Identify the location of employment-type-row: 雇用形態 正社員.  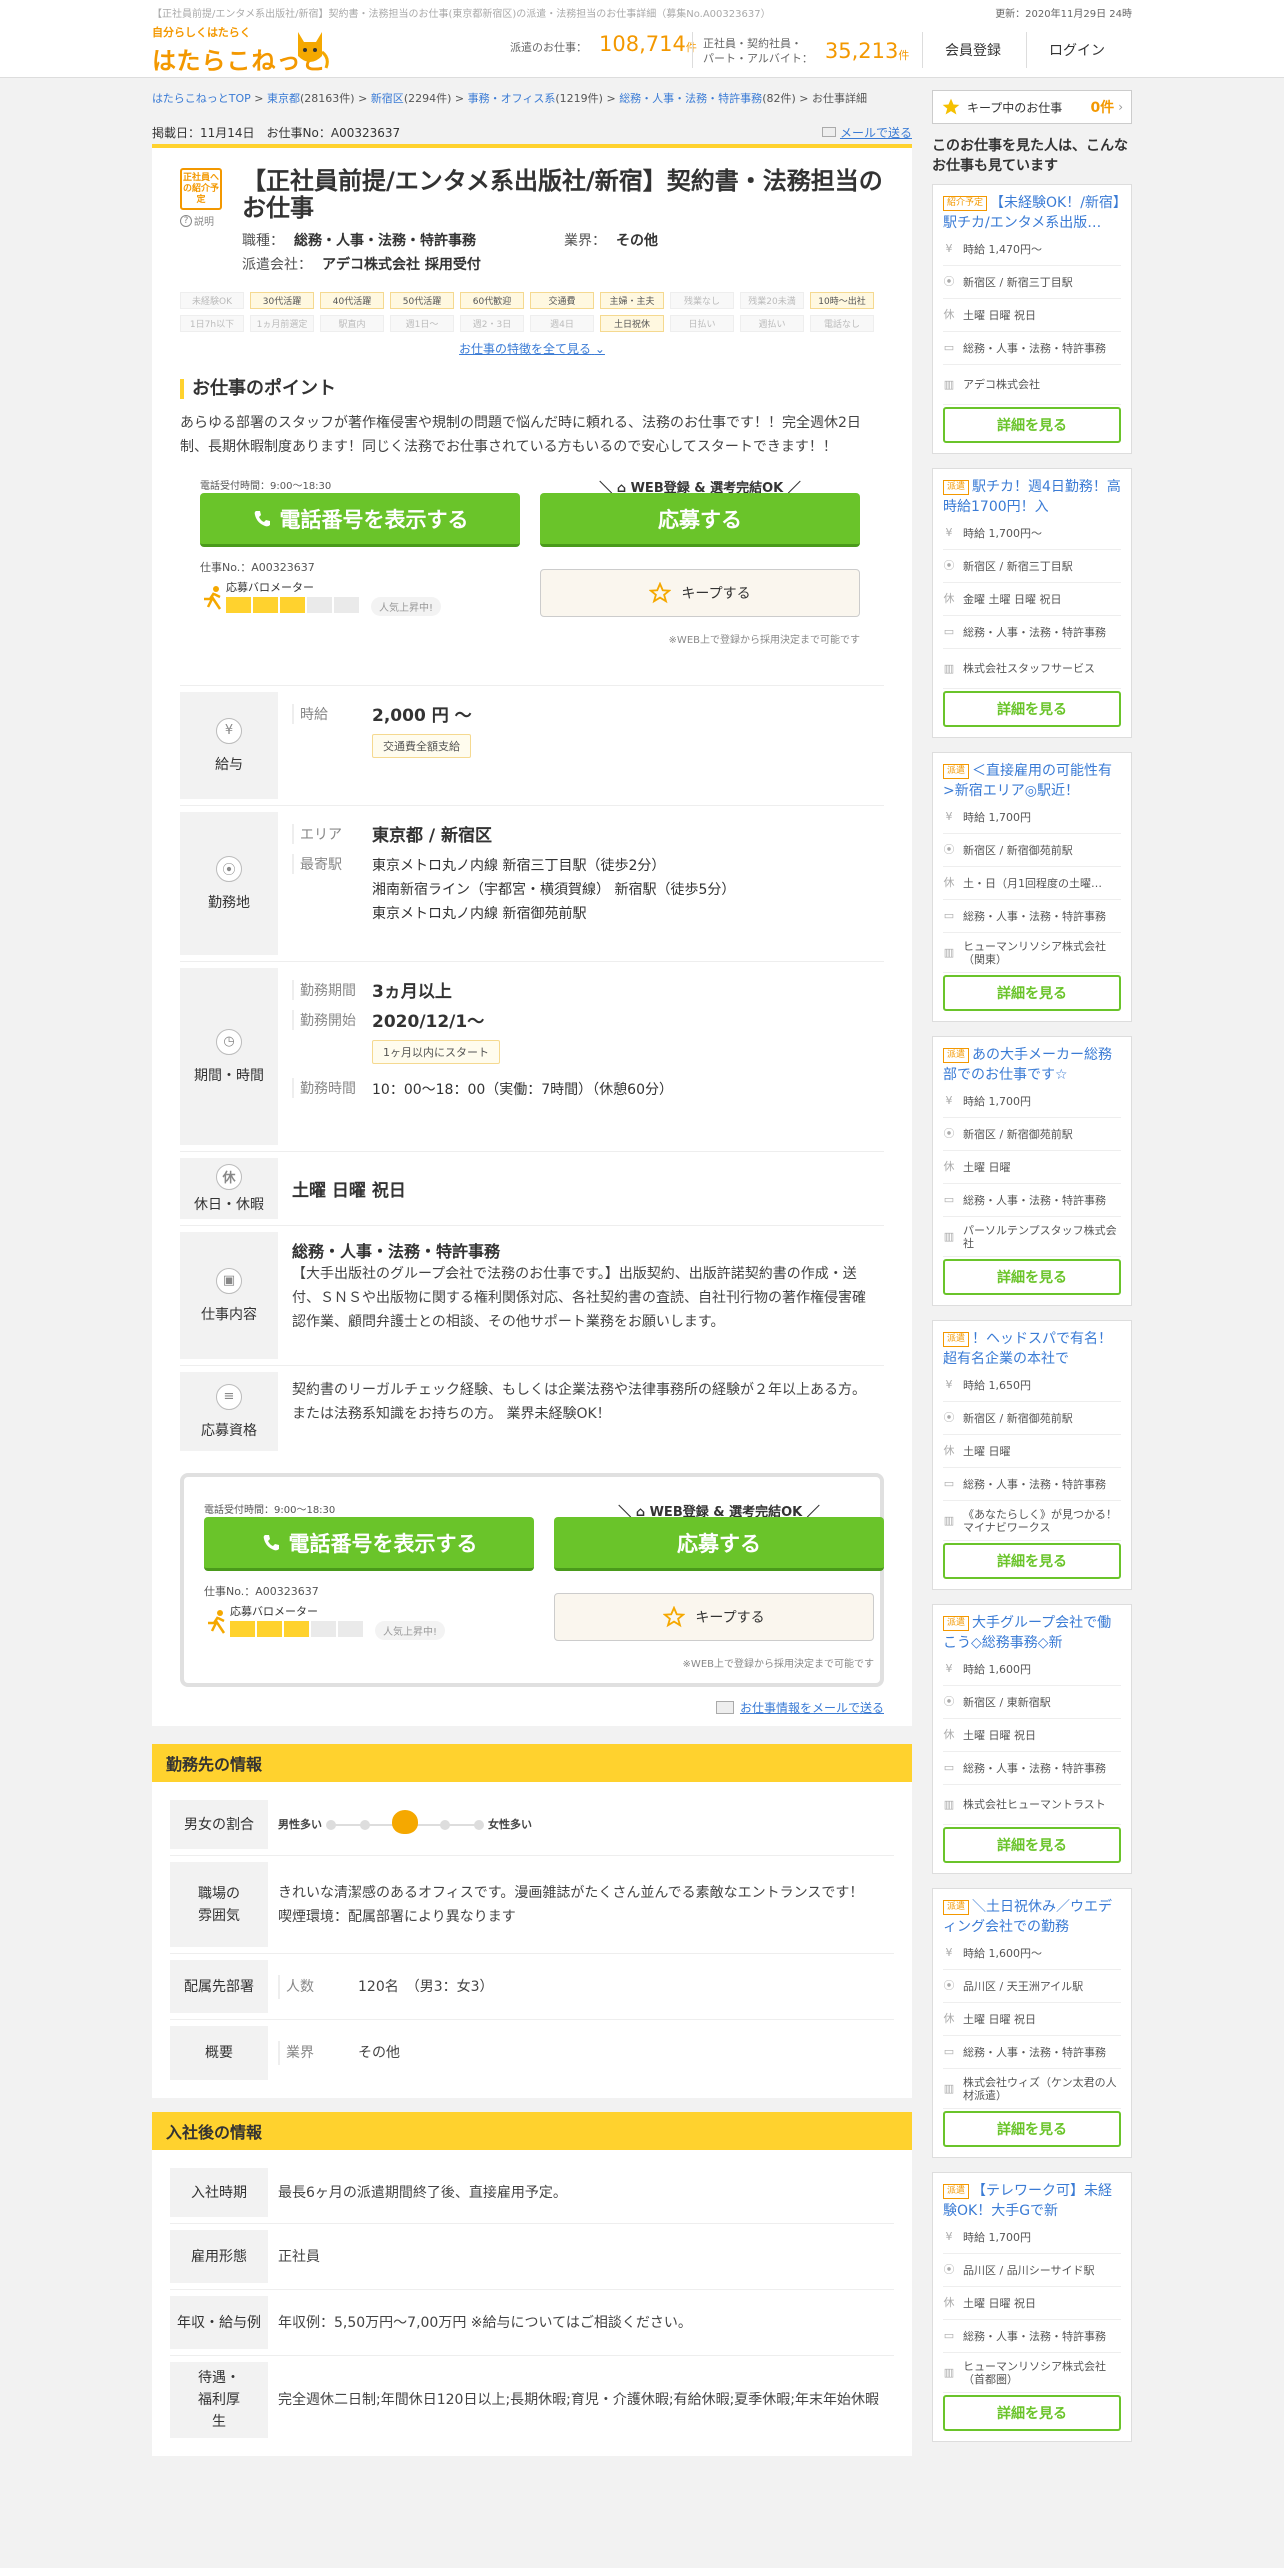
(532, 2257).